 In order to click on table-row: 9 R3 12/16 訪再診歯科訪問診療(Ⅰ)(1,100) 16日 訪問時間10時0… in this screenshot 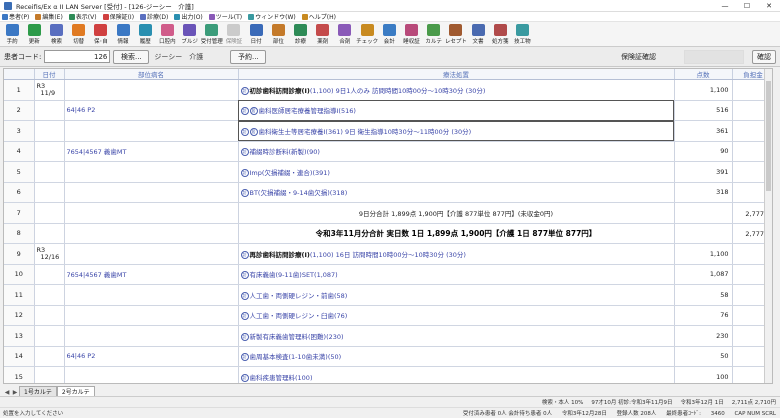, I will do `click(388, 254)`.